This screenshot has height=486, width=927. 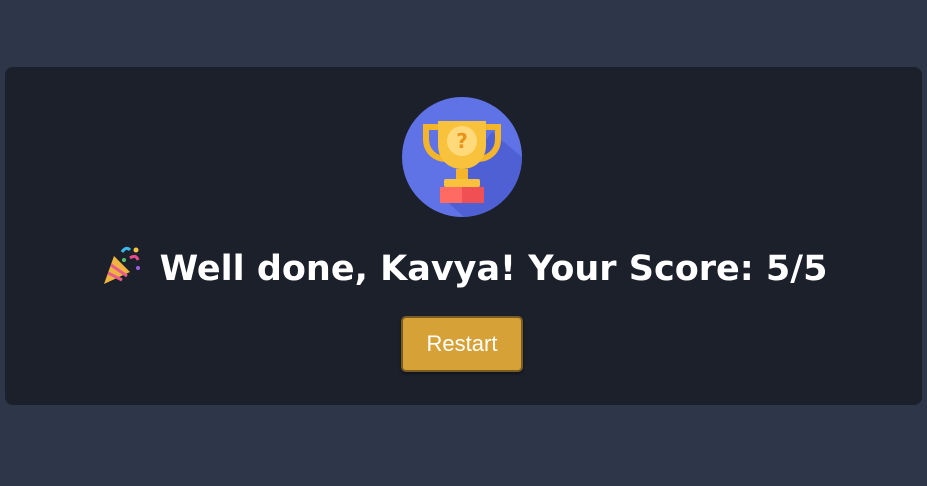 I want to click on score-message-row: Well done, Kavya! Your Score: 5/5, so click(x=463, y=269).